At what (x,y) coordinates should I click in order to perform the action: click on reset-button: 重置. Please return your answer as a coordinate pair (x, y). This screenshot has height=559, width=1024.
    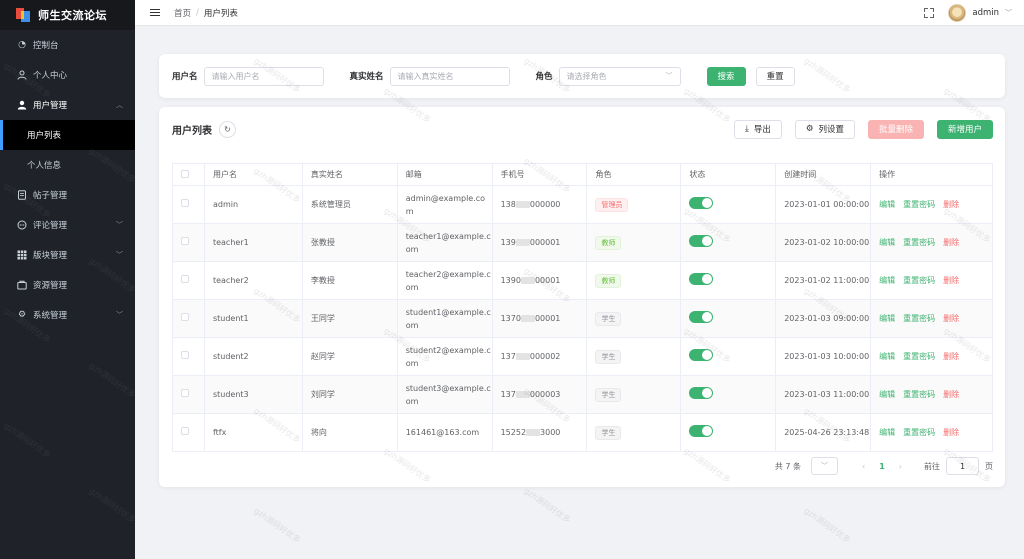
    Looking at the image, I should click on (775, 76).